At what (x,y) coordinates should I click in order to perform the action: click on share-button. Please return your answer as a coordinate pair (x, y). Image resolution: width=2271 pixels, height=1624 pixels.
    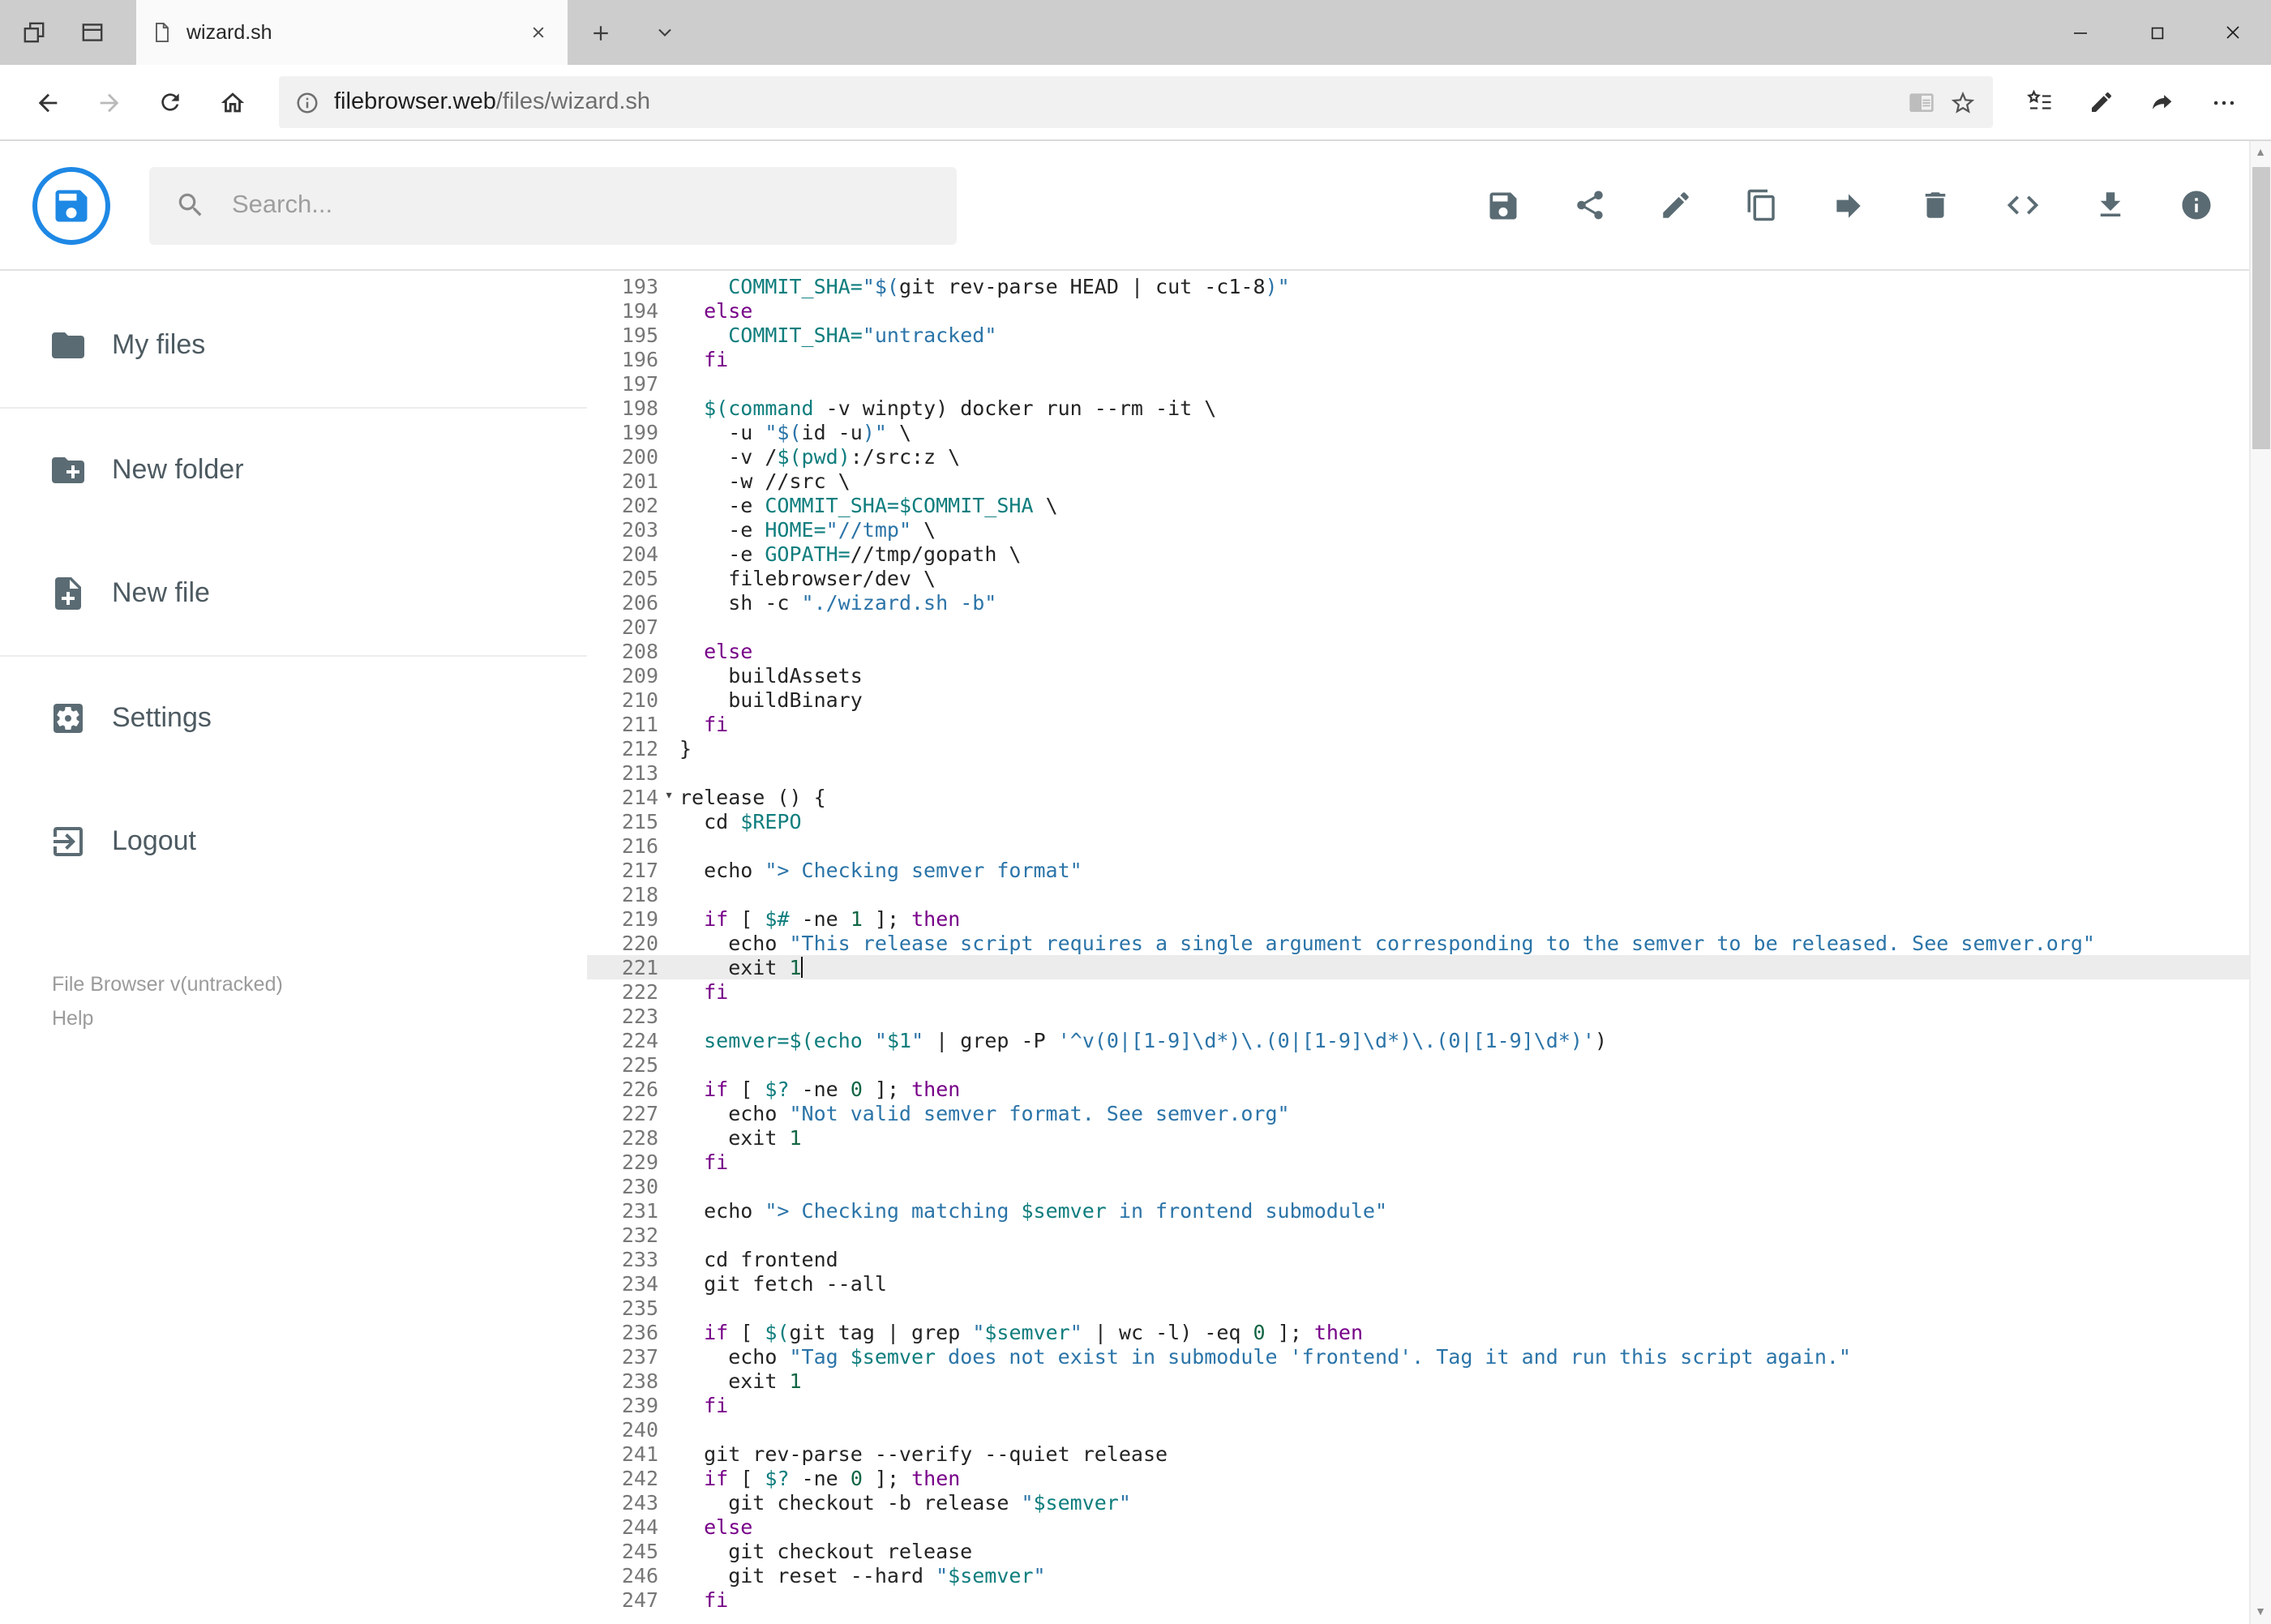
    Looking at the image, I should click on (1589, 205).